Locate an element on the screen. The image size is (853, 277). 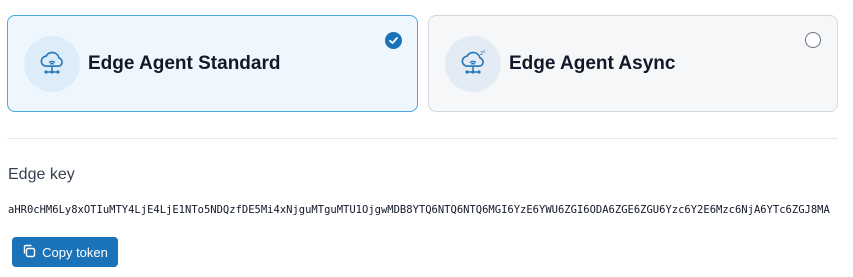
copy-token-button: Copy token is located at coordinates (65, 252).